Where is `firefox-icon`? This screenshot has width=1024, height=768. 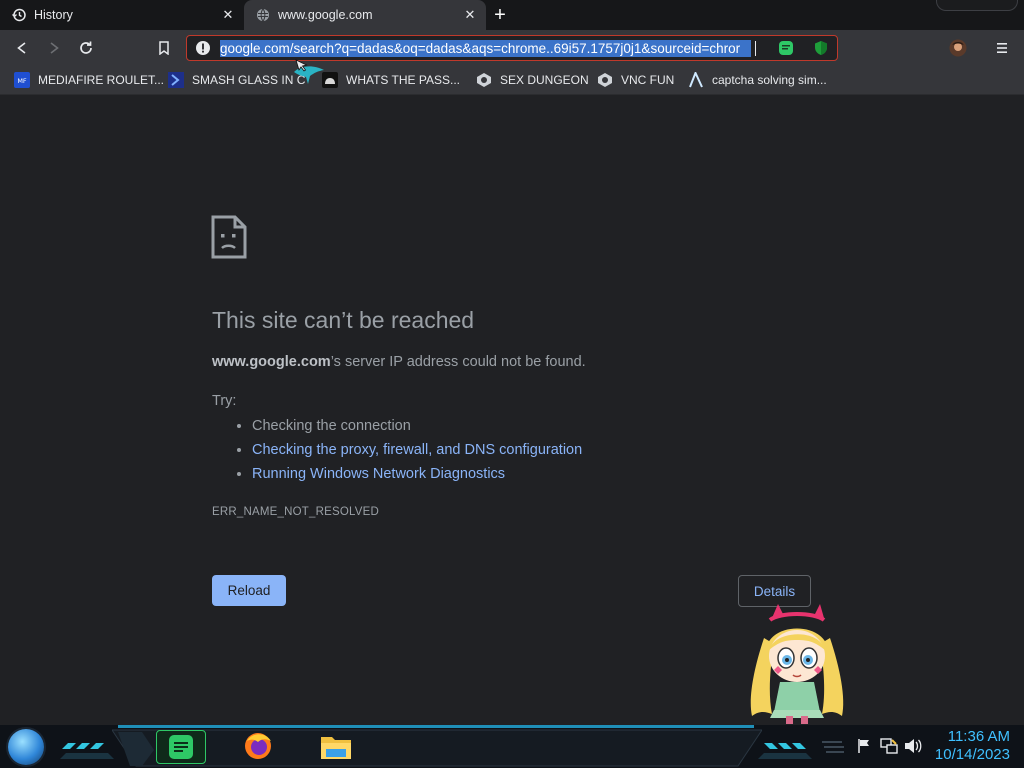 firefox-icon is located at coordinates (258, 746).